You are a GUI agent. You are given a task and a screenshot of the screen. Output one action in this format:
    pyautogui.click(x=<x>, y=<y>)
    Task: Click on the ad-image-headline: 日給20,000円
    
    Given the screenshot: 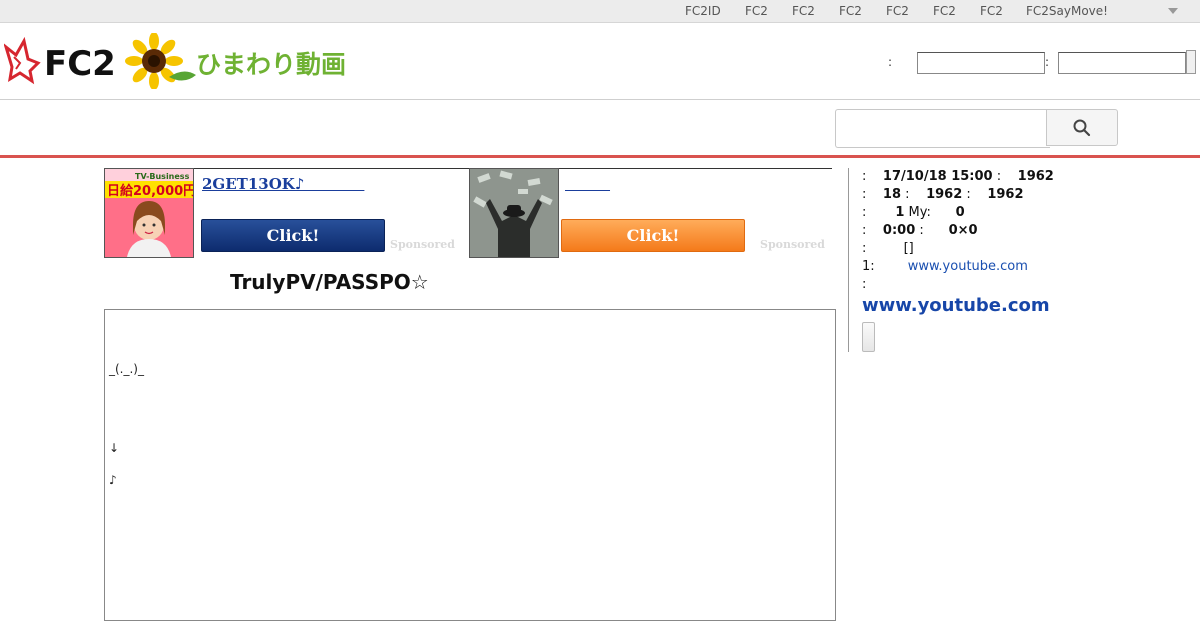 What is the action you would take?
    pyautogui.click(x=150, y=191)
    